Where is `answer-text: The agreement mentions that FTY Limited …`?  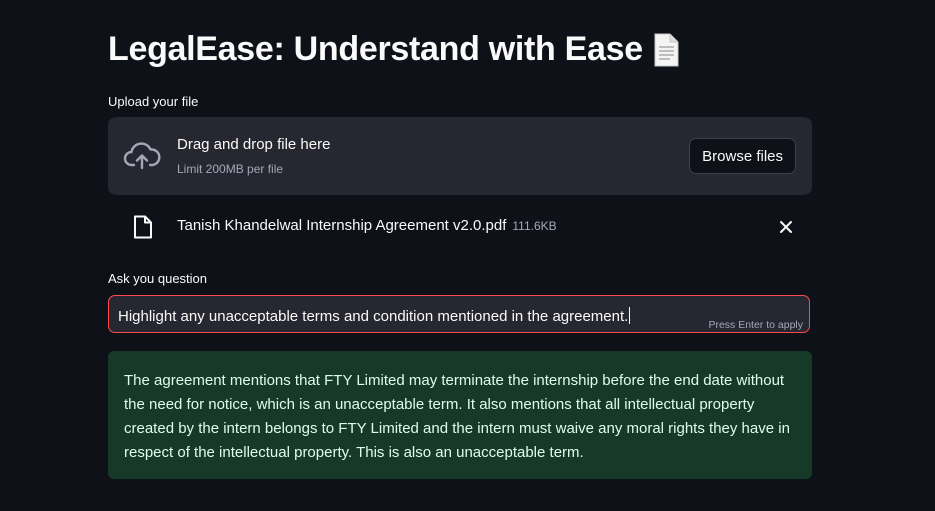
answer-text: The agreement mentions that FTY Limited … is located at coordinates (457, 416).